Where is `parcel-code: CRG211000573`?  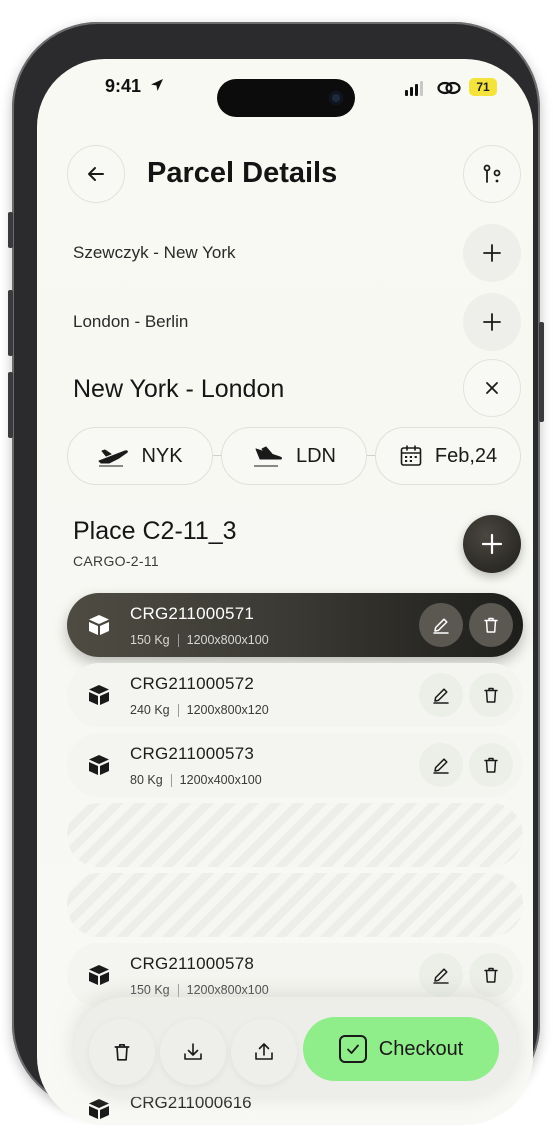 parcel-code: CRG211000573 is located at coordinates (192, 753).